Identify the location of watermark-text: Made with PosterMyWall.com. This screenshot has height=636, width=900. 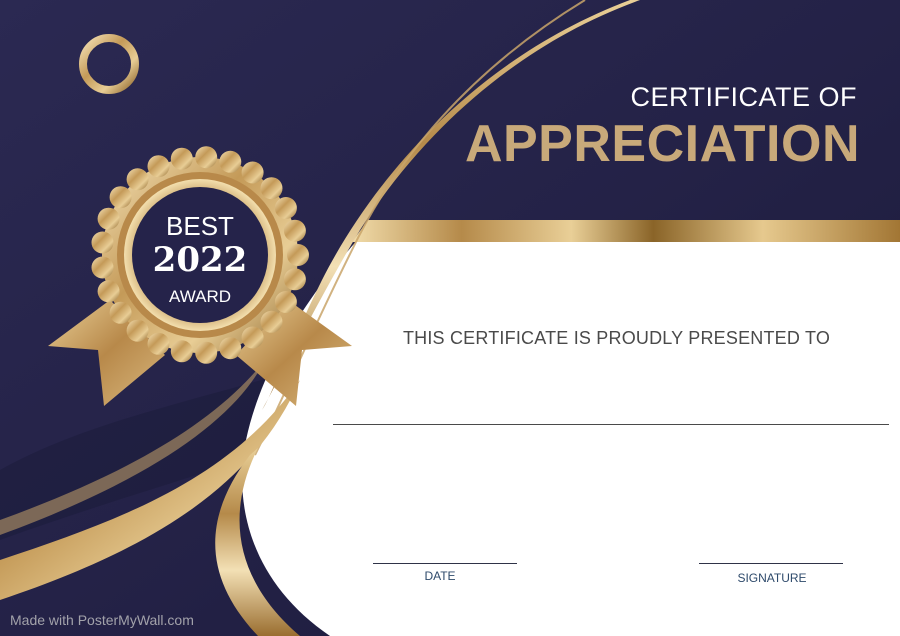
(102, 620).